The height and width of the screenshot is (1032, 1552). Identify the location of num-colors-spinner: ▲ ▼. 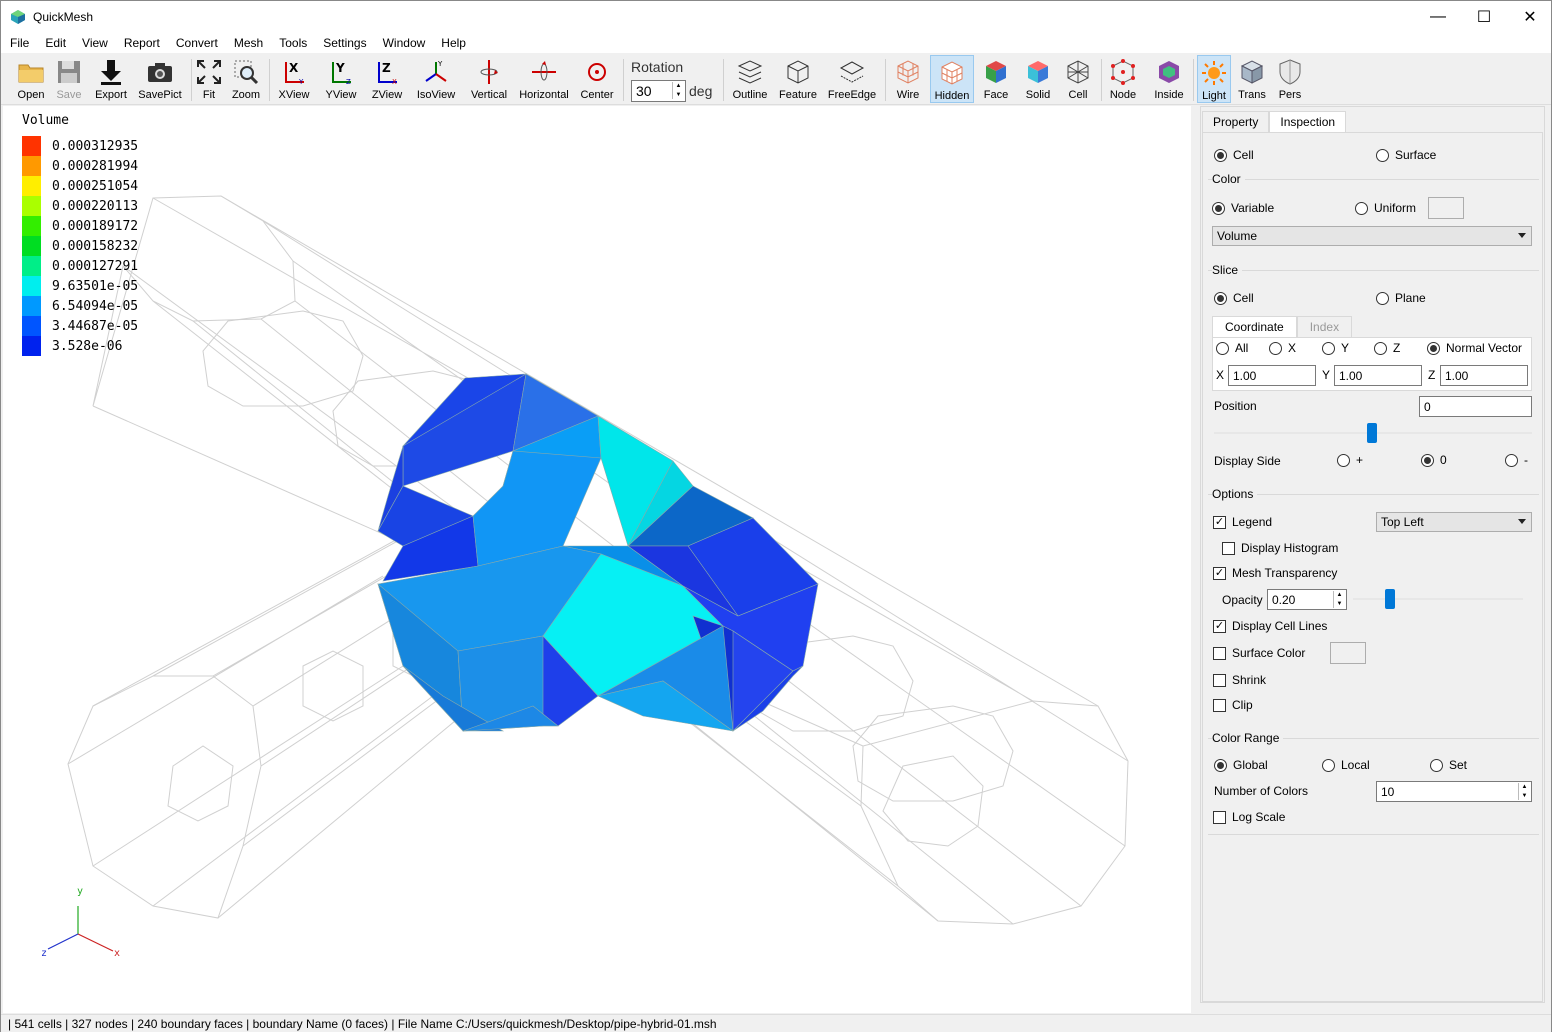
(1524, 791).